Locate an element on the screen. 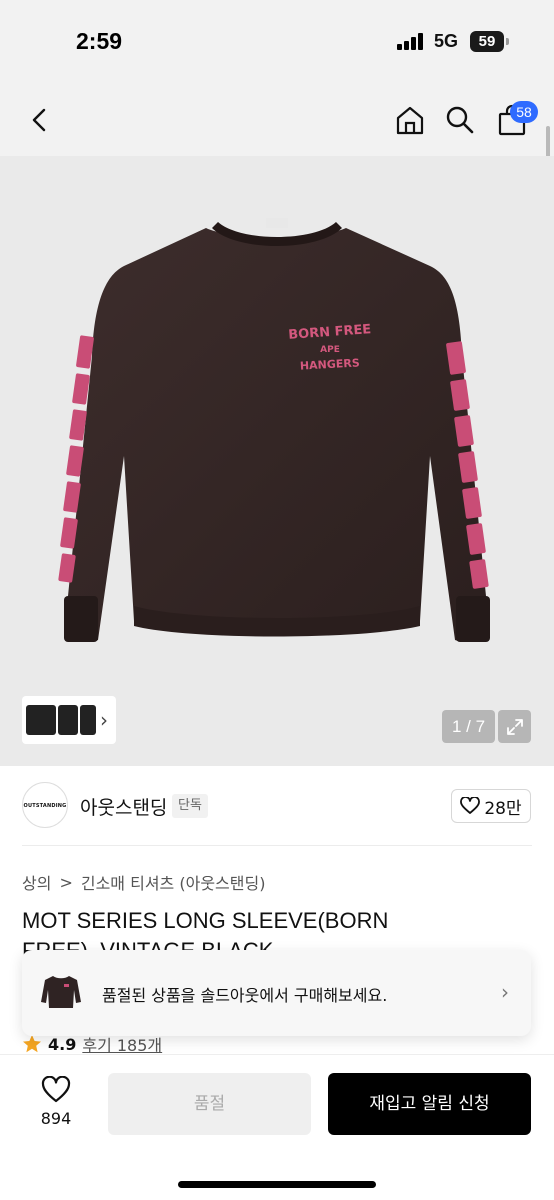 This screenshot has width=554, height=1200. status-bar: 2:59 5G 59 is located at coordinates (277, 42).